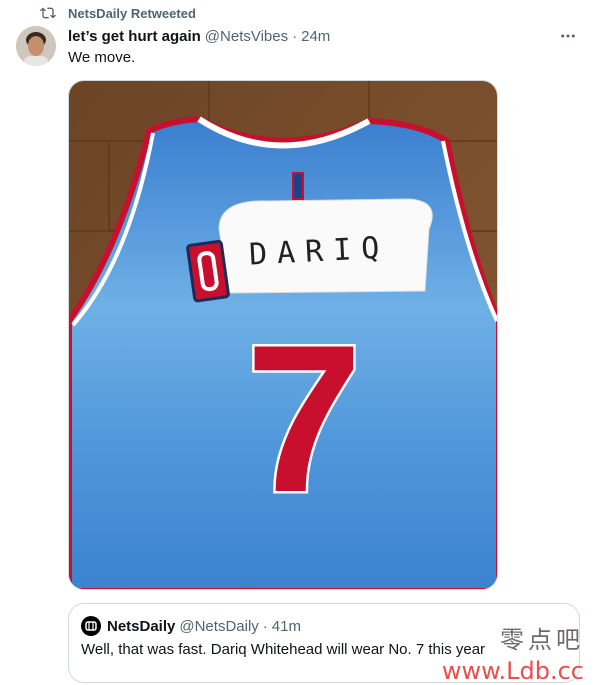 This screenshot has width=594, height=685. What do you see at coordinates (298, 186) in the screenshot?
I see `nba-logo` at bounding box center [298, 186].